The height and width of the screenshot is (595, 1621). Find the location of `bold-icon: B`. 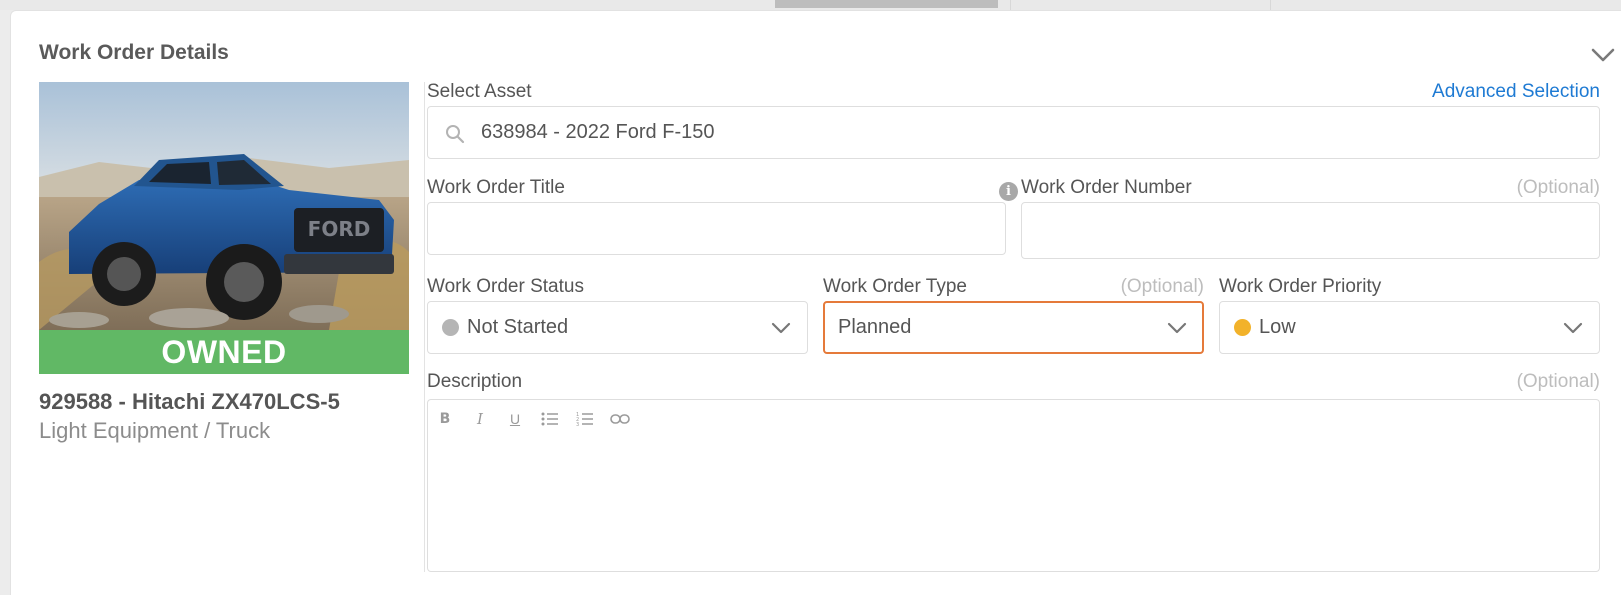

bold-icon: B is located at coordinates (445, 419).